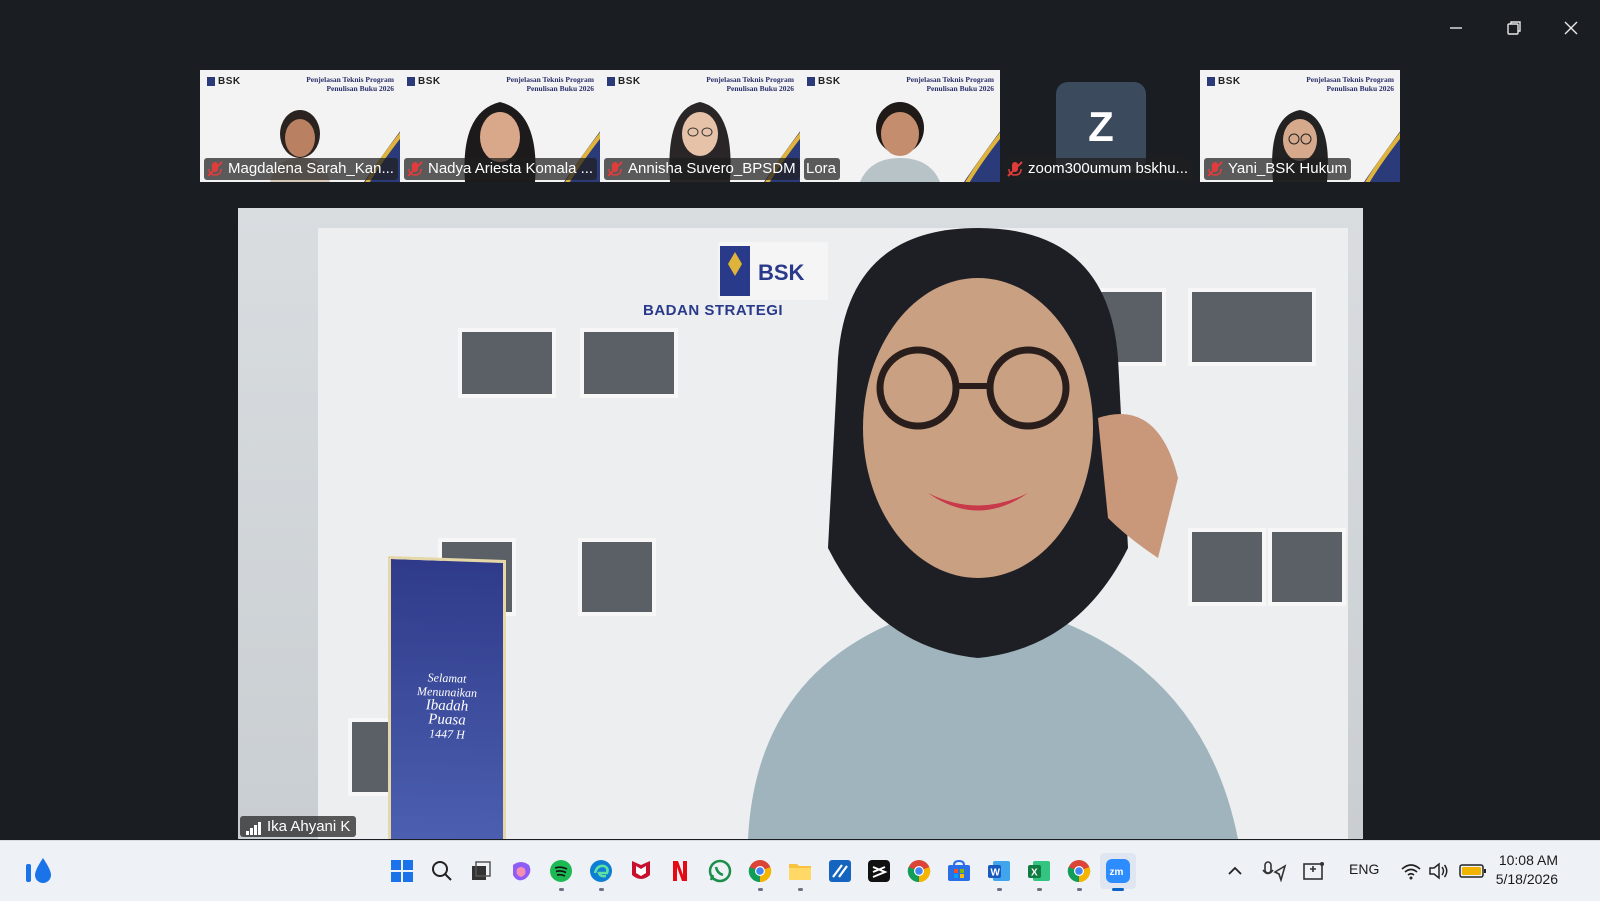 This screenshot has width=1600, height=901. I want to click on taskbar: W X zm ENG 10:08 AM 5/18/2026, so click(800, 870).